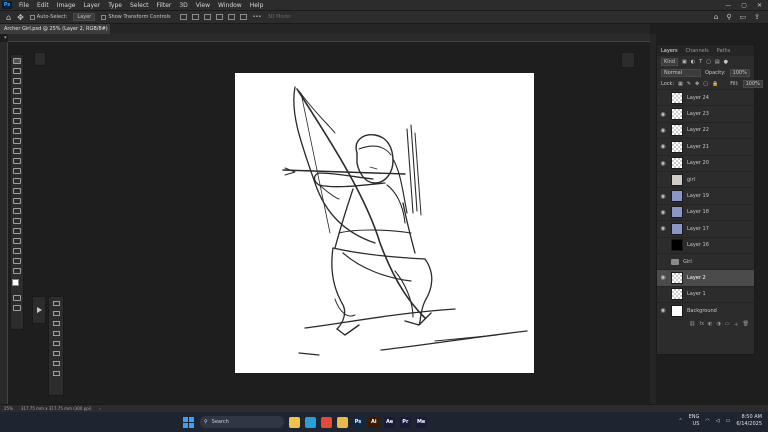  I want to click on blend-mode-dropdown: Normal, so click(681, 72).